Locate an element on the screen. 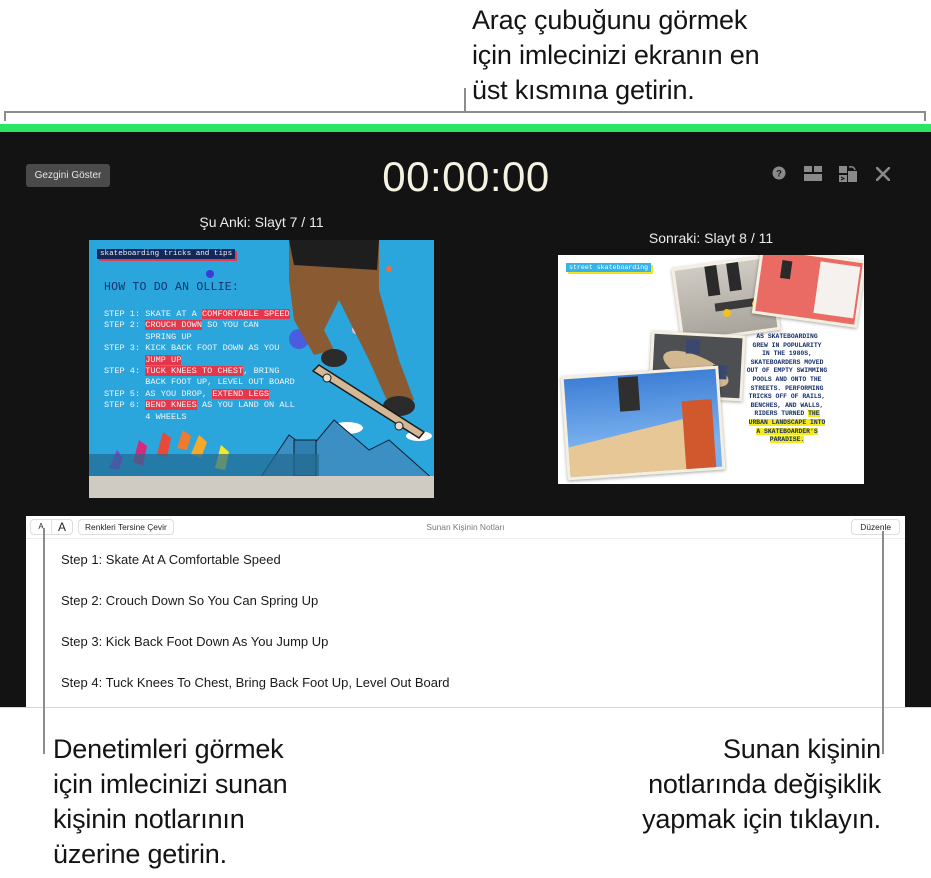  body-highlight: URBAN LANDSCAPE INTO is located at coordinates (787, 422).